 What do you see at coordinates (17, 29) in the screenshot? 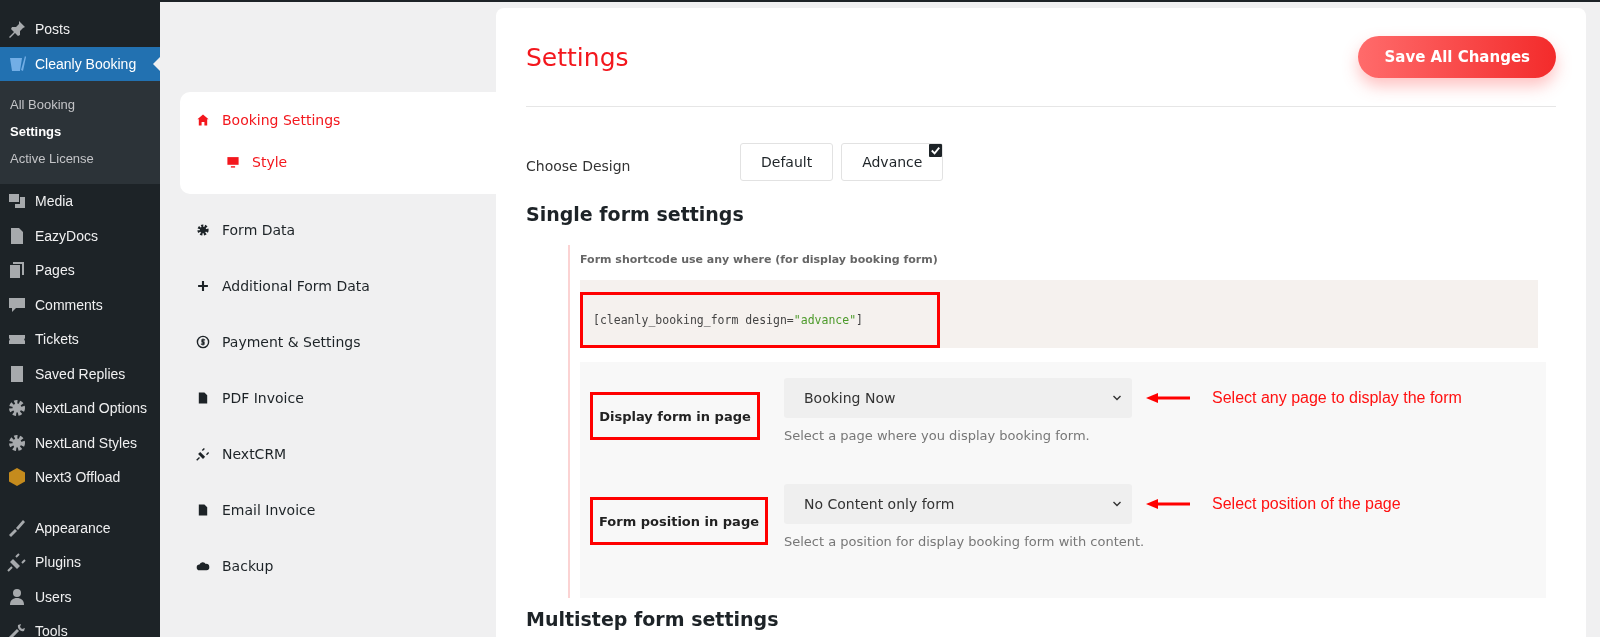
I see `pin-icon` at bounding box center [17, 29].